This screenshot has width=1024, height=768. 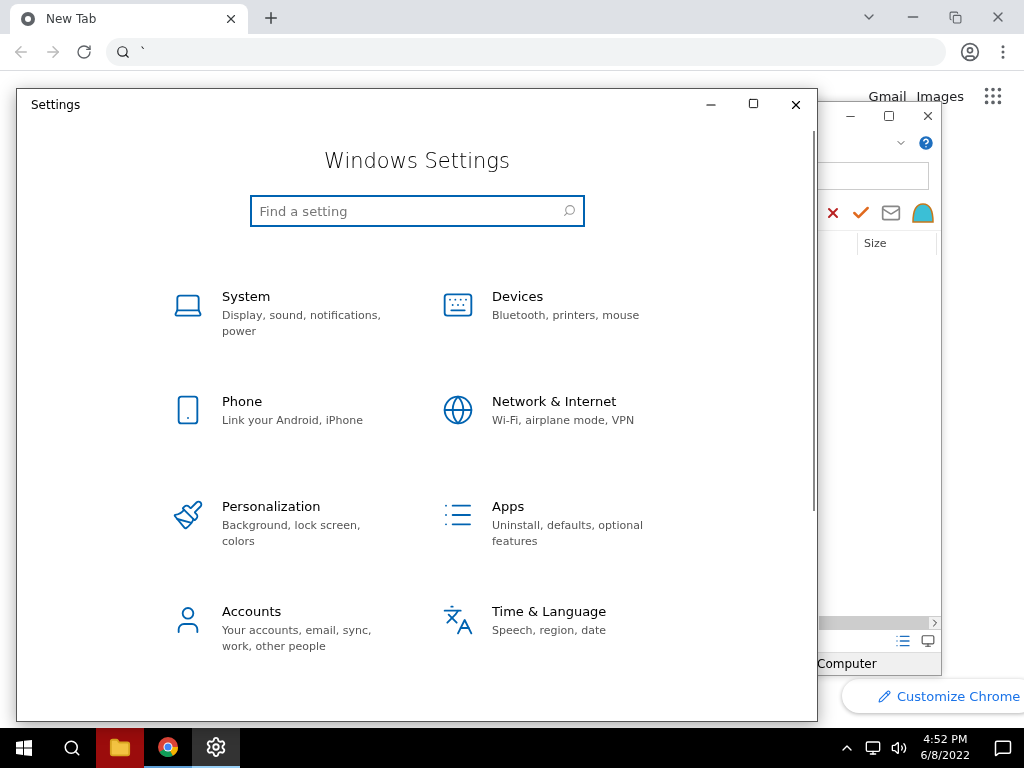 What do you see at coordinates (933, 696) in the screenshot?
I see `customize-chrome-button: Customize Chrome` at bounding box center [933, 696].